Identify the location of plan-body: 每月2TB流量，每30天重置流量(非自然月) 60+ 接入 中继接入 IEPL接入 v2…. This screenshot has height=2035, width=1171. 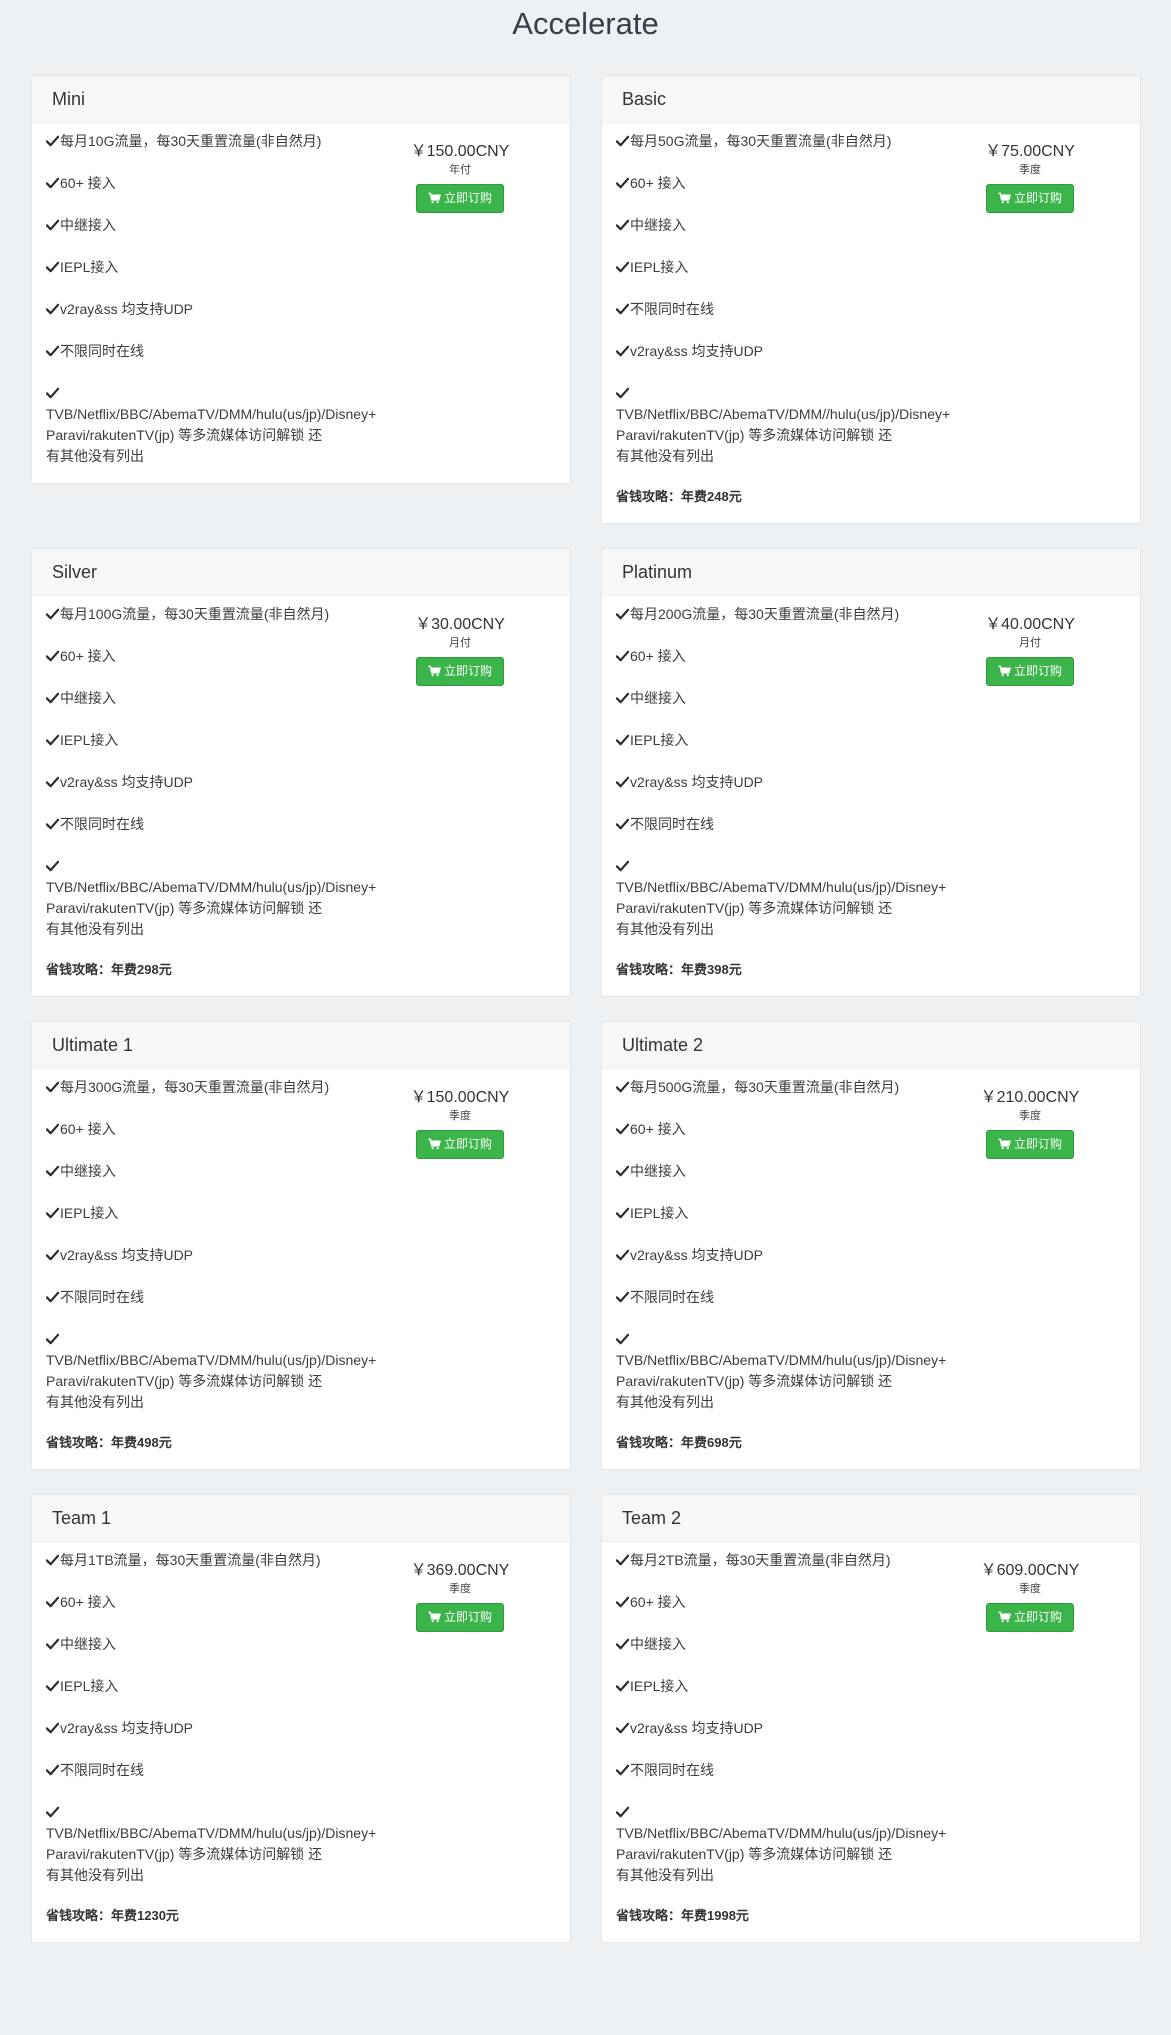
(871, 1742).